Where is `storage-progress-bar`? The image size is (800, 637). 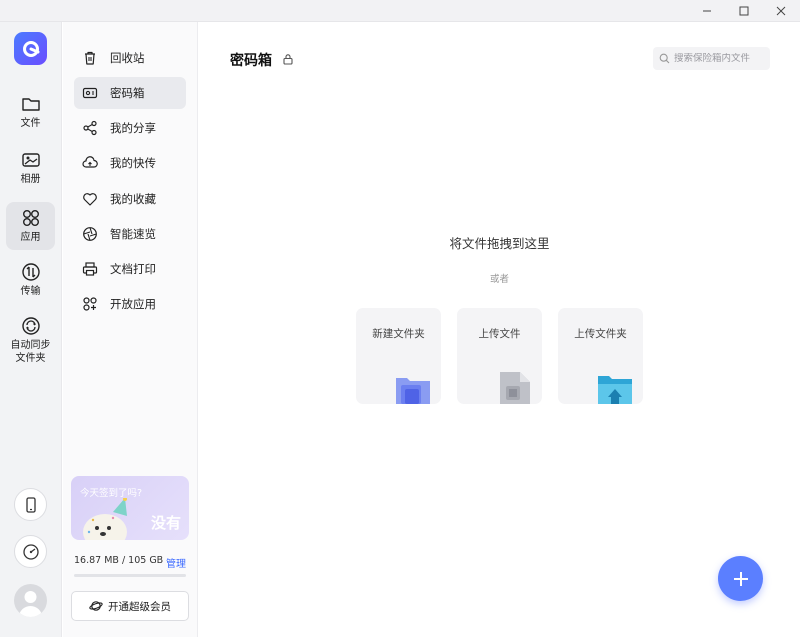
storage-progress-bar is located at coordinates (130, 575).